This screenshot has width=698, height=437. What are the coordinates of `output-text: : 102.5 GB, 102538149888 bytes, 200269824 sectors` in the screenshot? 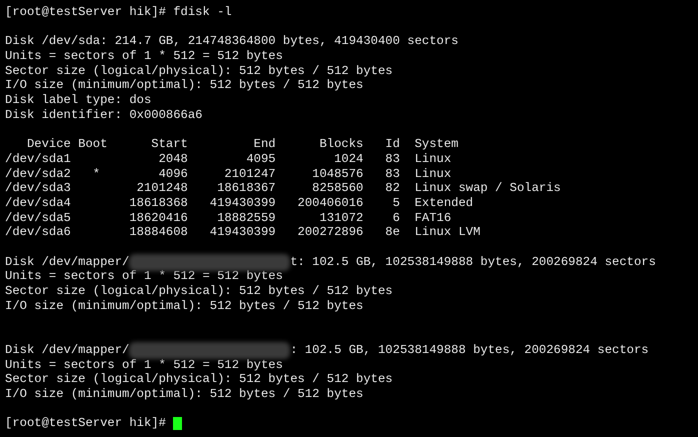 It's located at (469, 350).